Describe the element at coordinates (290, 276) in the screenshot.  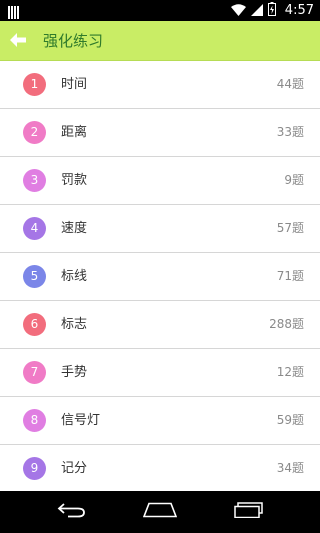
I see `item-count: 71题` at that location.